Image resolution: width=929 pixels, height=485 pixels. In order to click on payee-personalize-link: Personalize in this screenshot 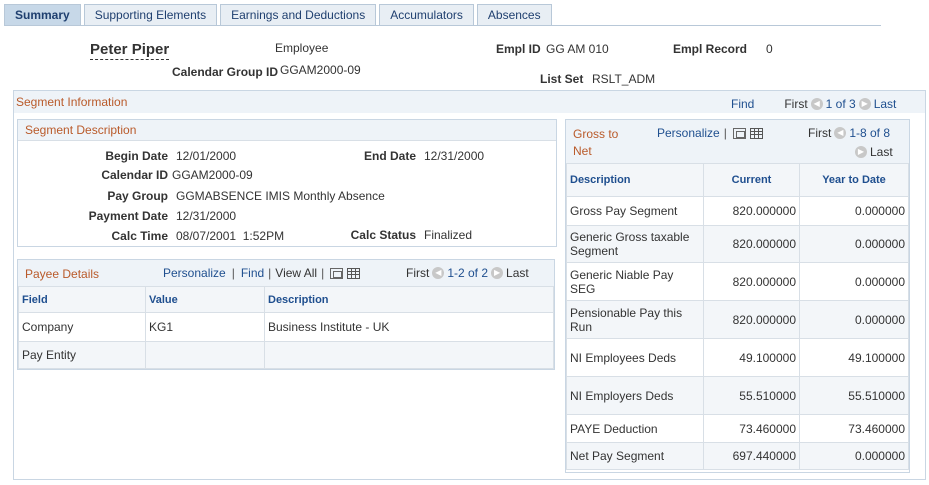, I will do `click(194, 273)`.